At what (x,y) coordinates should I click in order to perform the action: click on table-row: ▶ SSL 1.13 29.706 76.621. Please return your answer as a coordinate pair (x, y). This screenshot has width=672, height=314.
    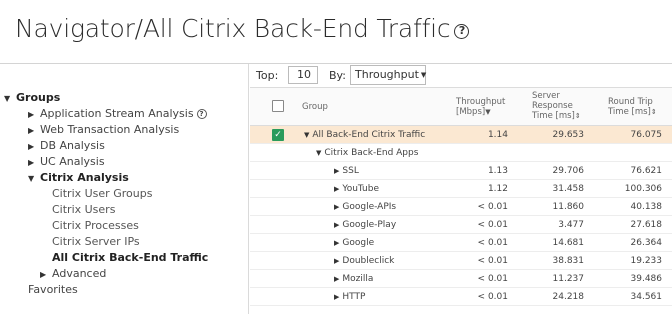
    Looking at the image, I should click on (461, 171).